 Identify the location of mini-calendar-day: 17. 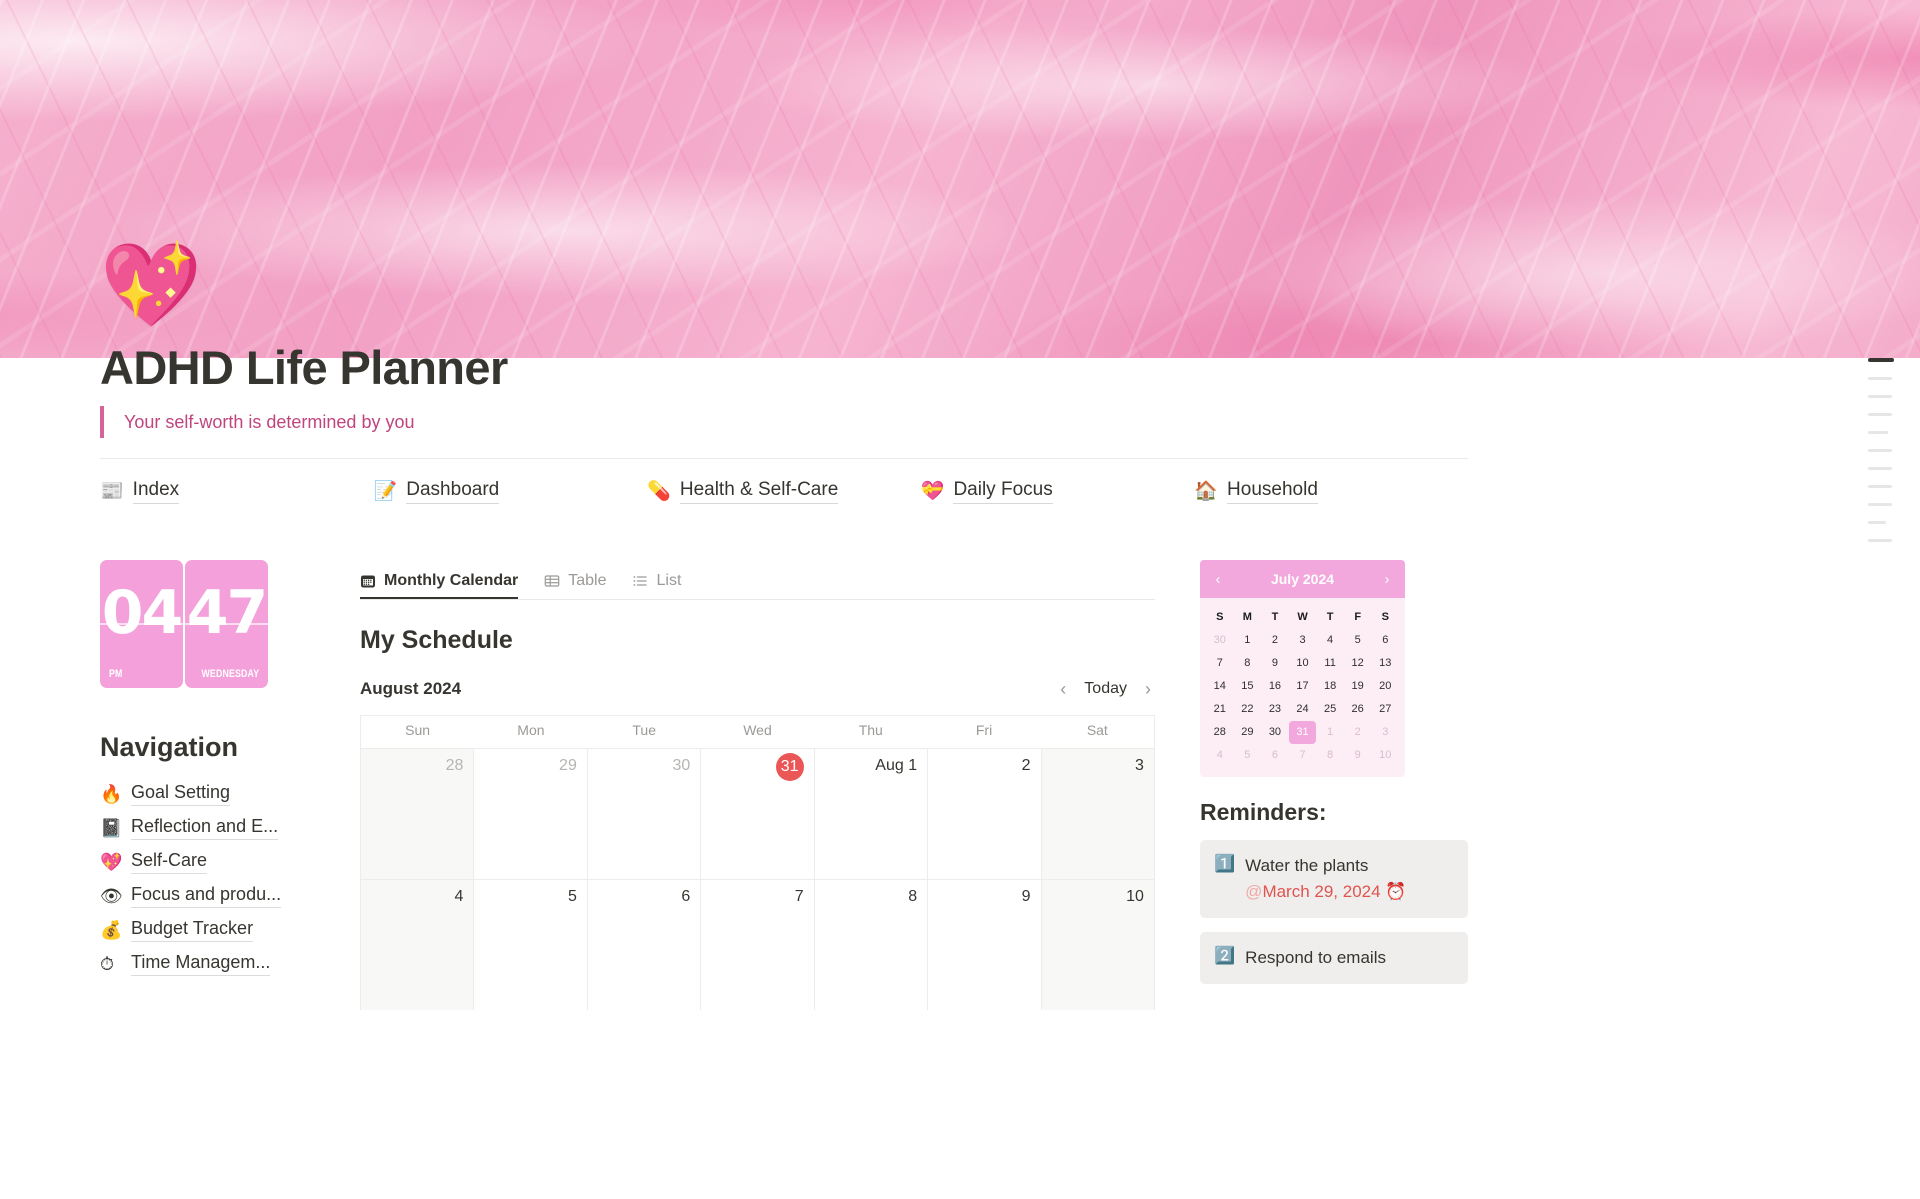
(1303, 686).